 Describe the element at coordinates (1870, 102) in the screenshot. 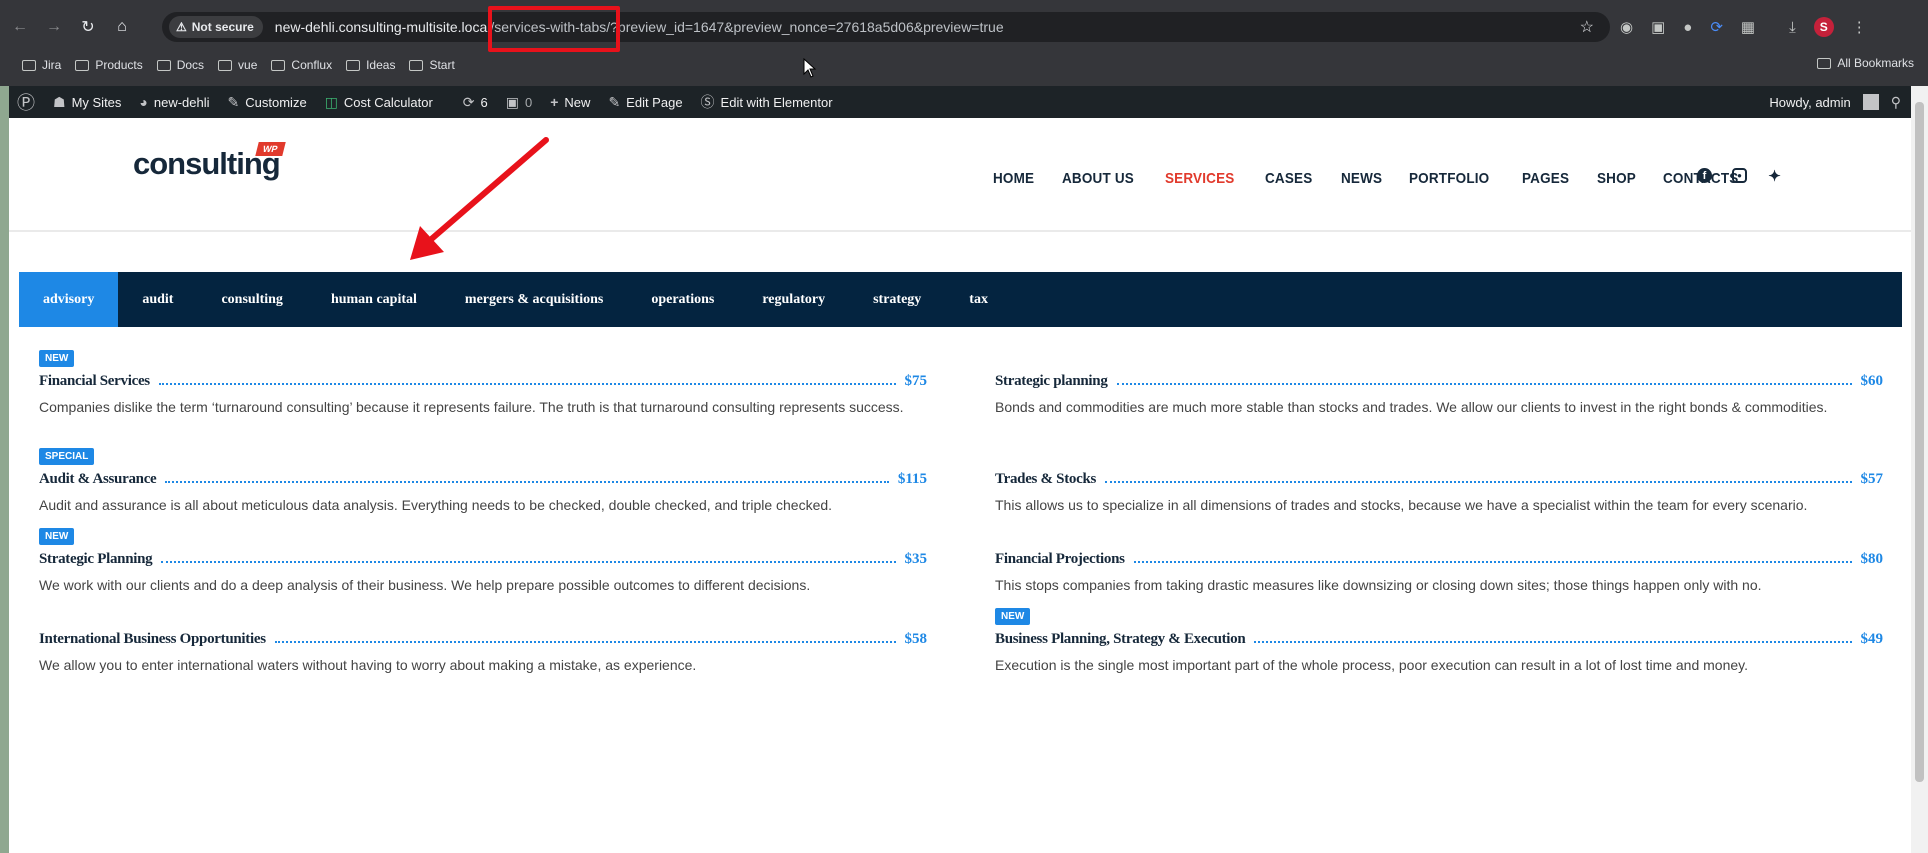

I see `admin-avatar` at that location.